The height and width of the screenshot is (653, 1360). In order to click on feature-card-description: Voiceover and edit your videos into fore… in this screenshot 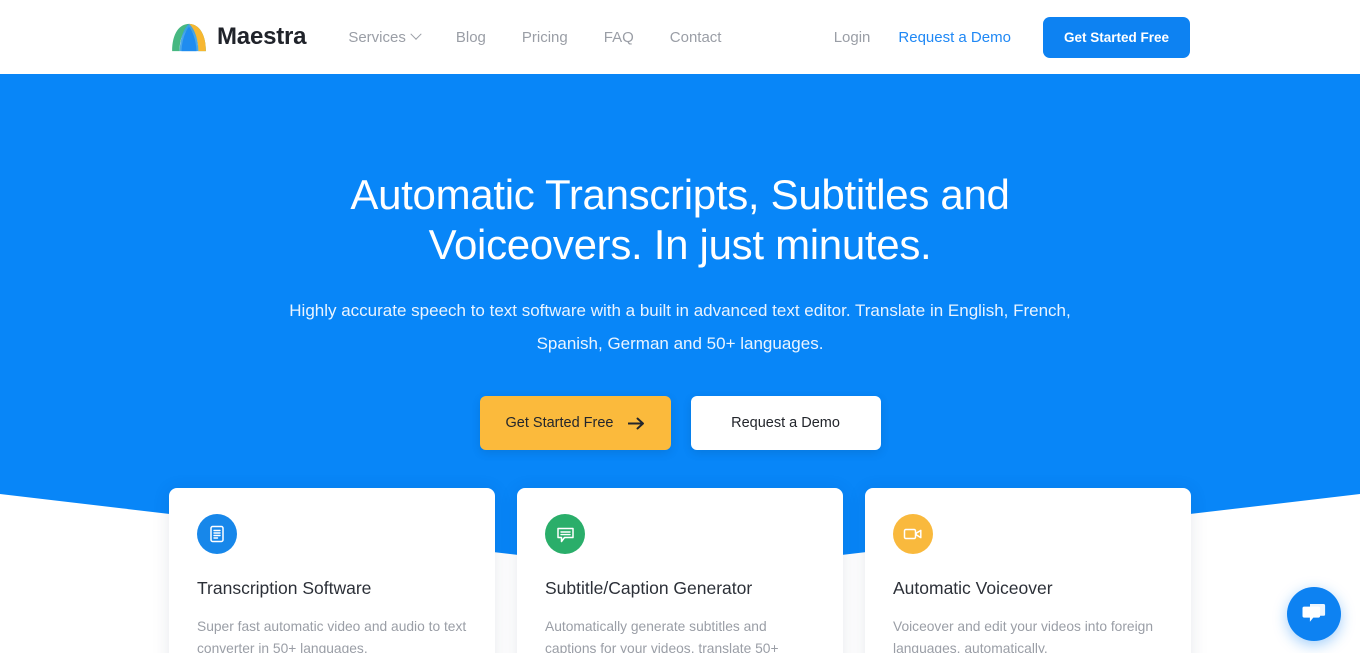, I will do `click(1023, 636)`.